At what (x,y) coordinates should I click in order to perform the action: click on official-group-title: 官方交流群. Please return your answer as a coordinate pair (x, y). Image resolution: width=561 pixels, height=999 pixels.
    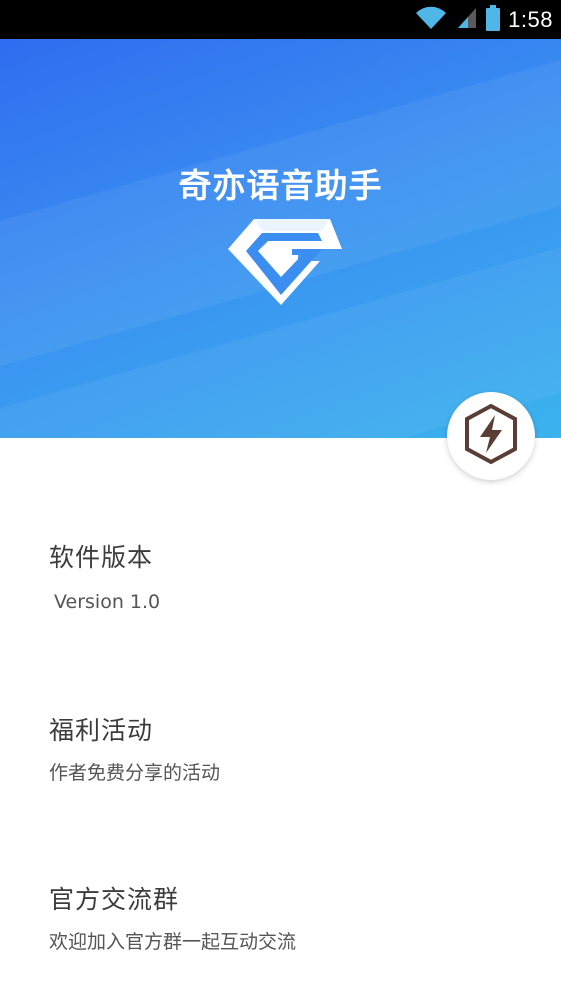
    Looking at the image, I should click on (114, 899).